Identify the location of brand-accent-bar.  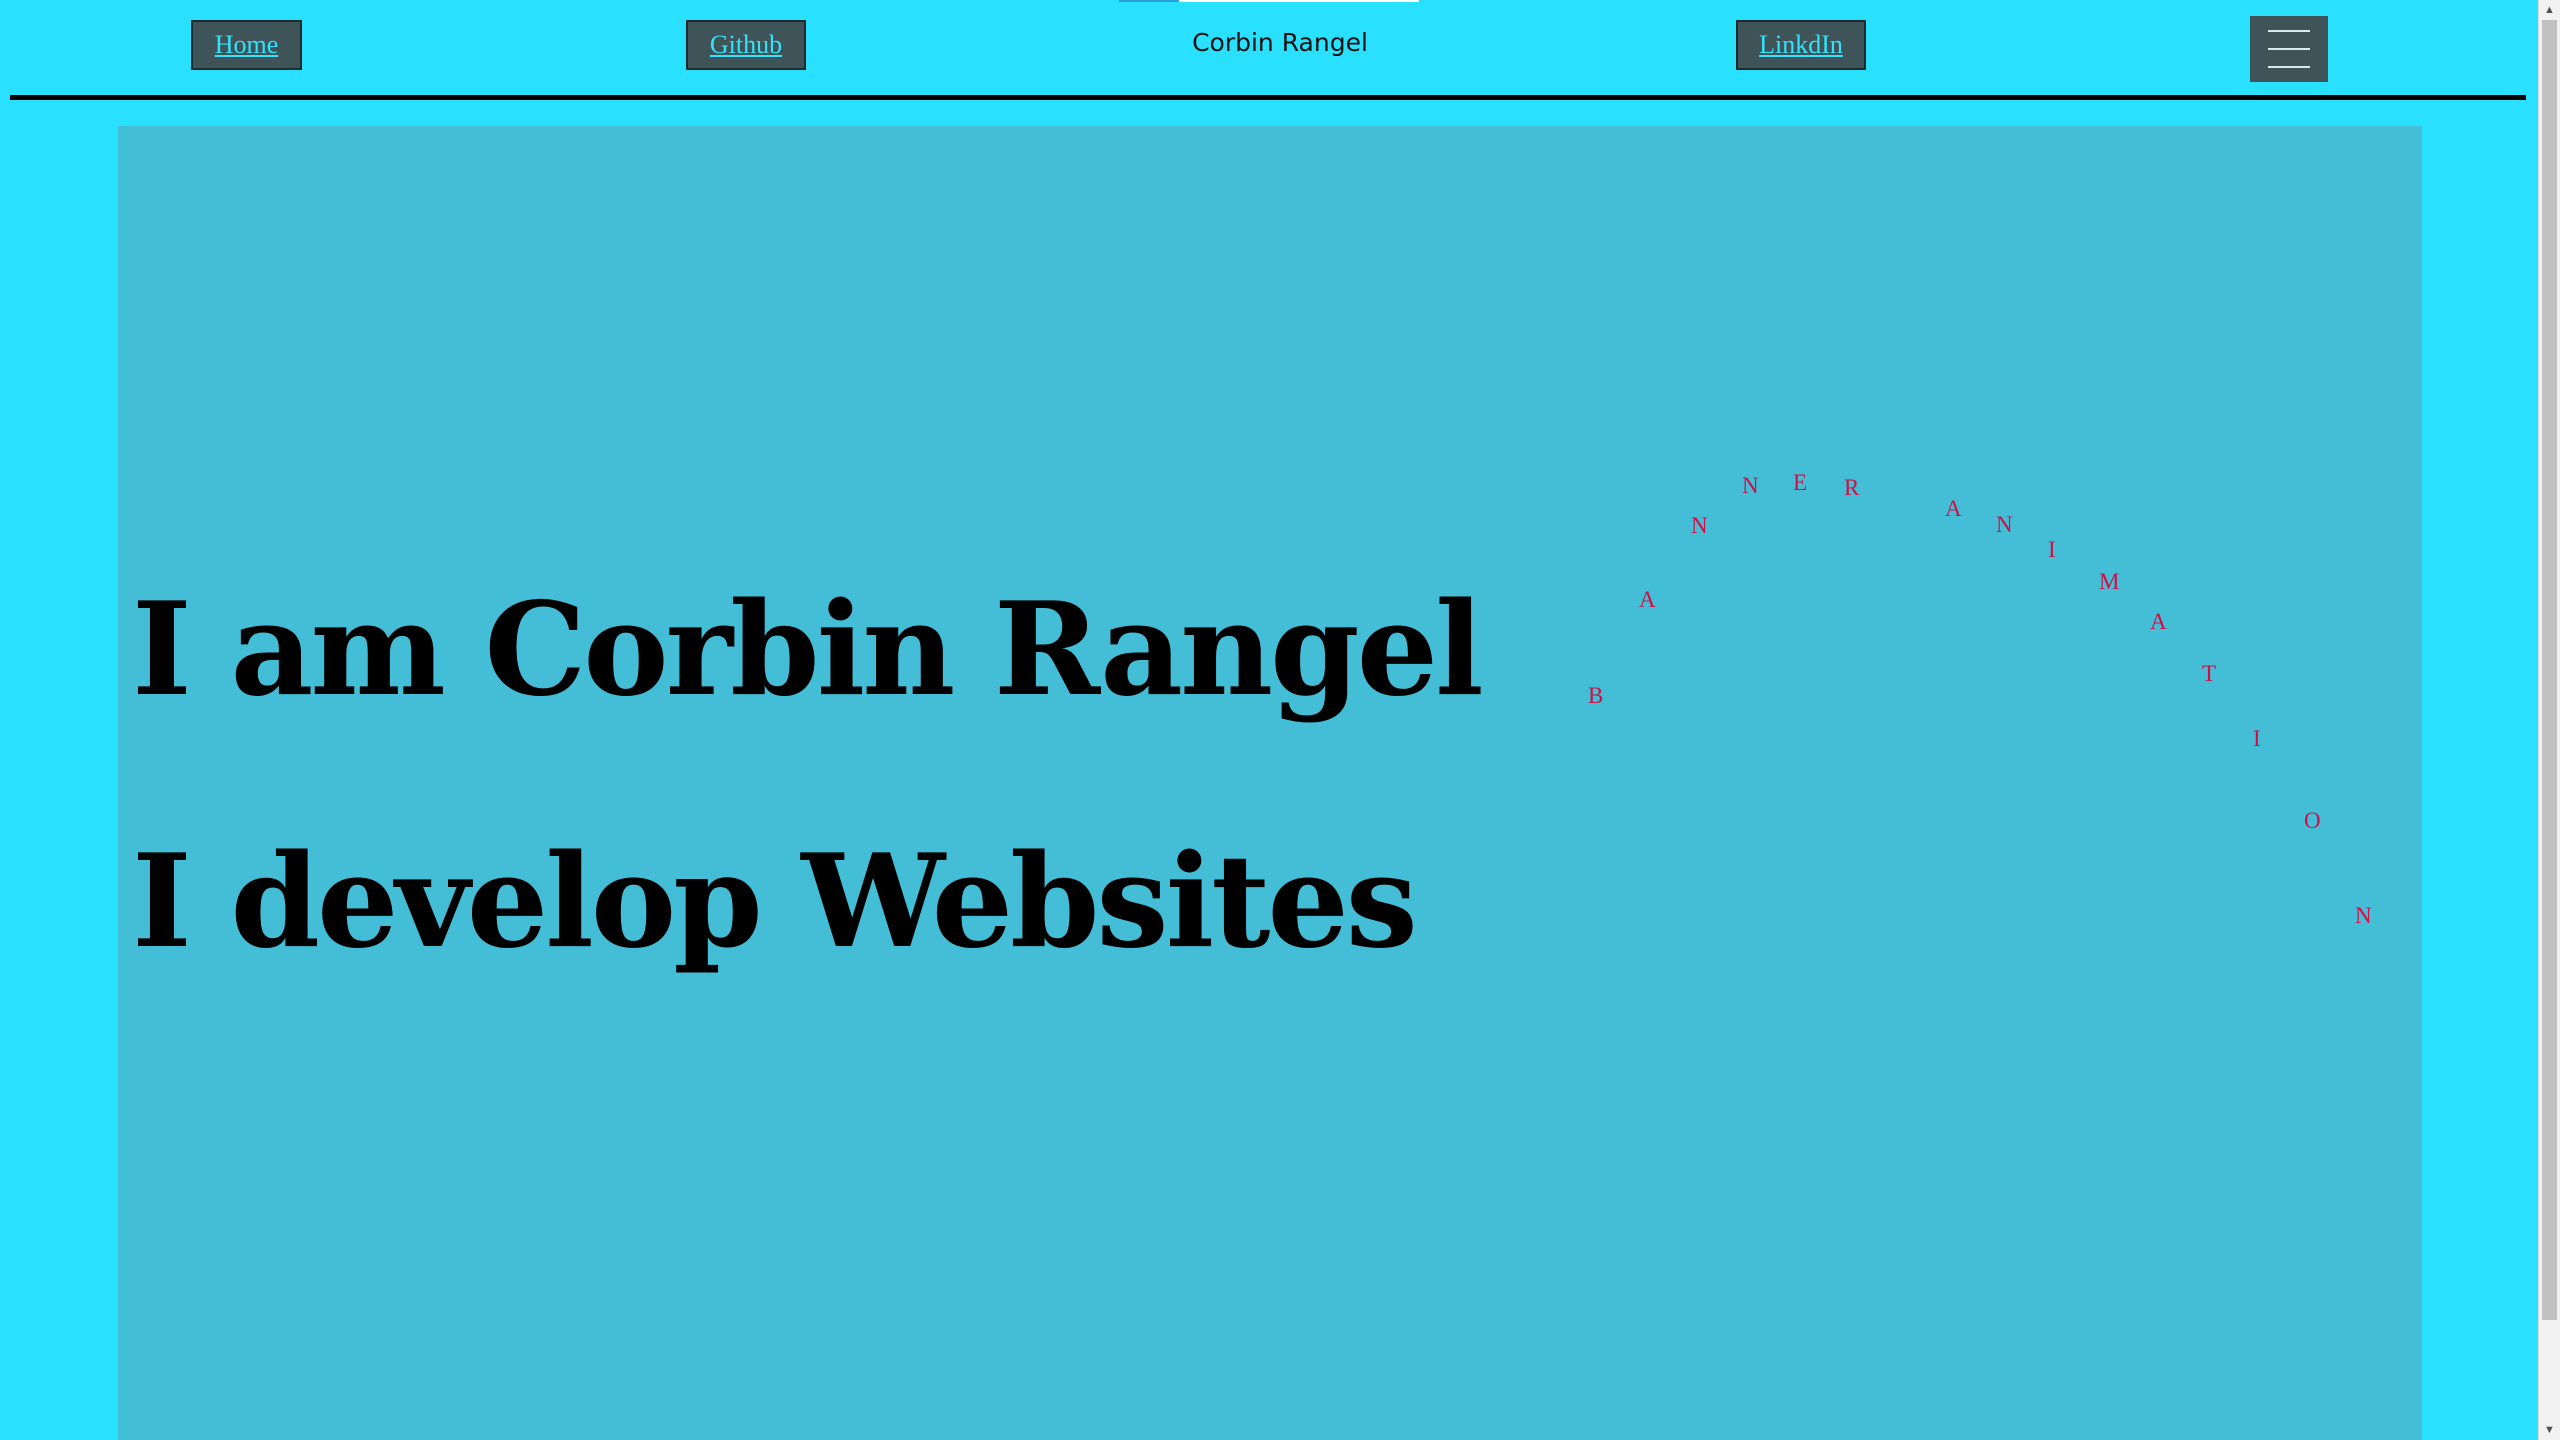
(1149, 1).